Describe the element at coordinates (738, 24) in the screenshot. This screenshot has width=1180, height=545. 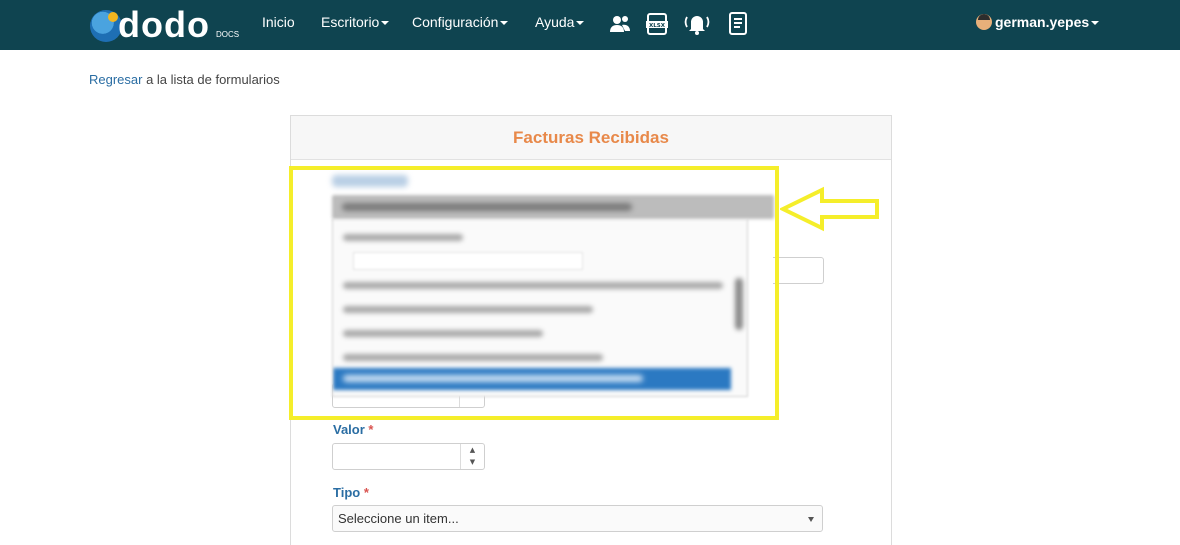
I see `document-list-icon` at that location.